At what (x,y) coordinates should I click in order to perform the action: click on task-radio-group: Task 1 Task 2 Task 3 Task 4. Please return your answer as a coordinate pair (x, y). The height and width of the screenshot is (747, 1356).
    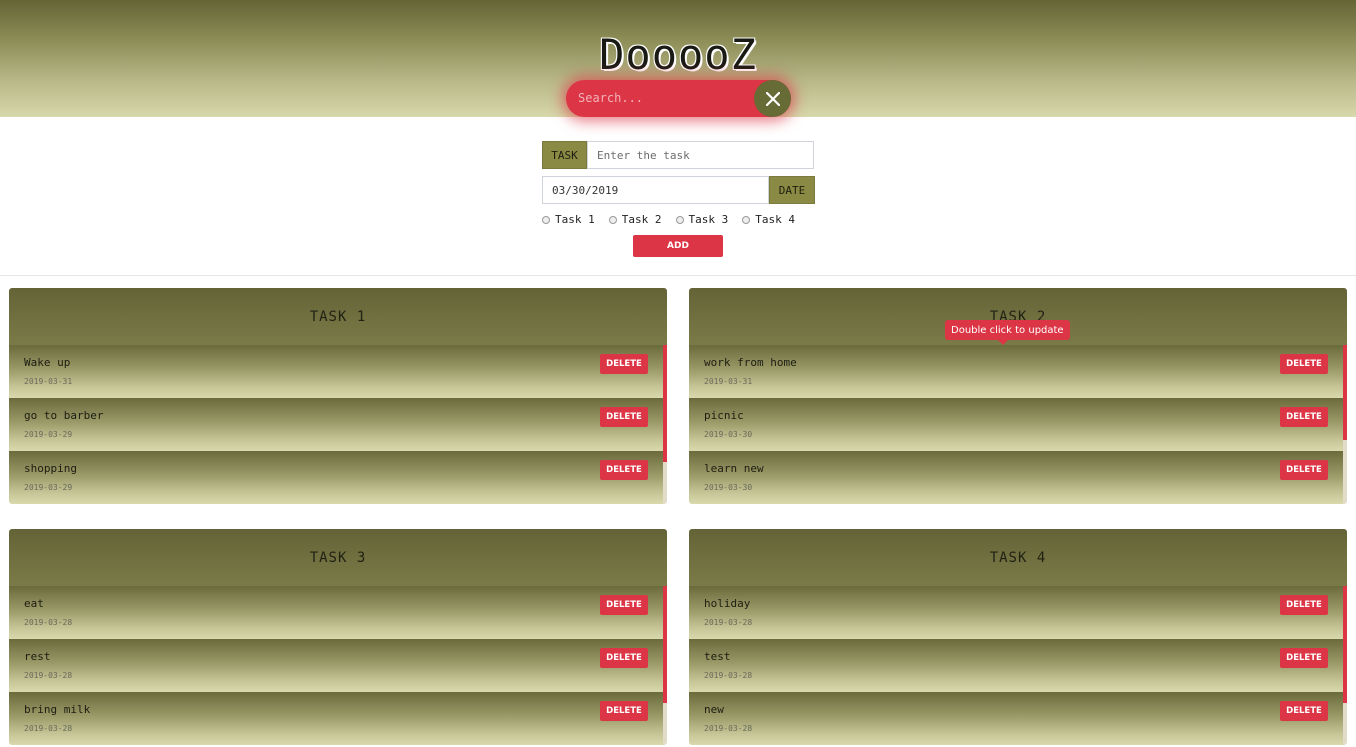
    Looking at the image, I should click on (678, 219).